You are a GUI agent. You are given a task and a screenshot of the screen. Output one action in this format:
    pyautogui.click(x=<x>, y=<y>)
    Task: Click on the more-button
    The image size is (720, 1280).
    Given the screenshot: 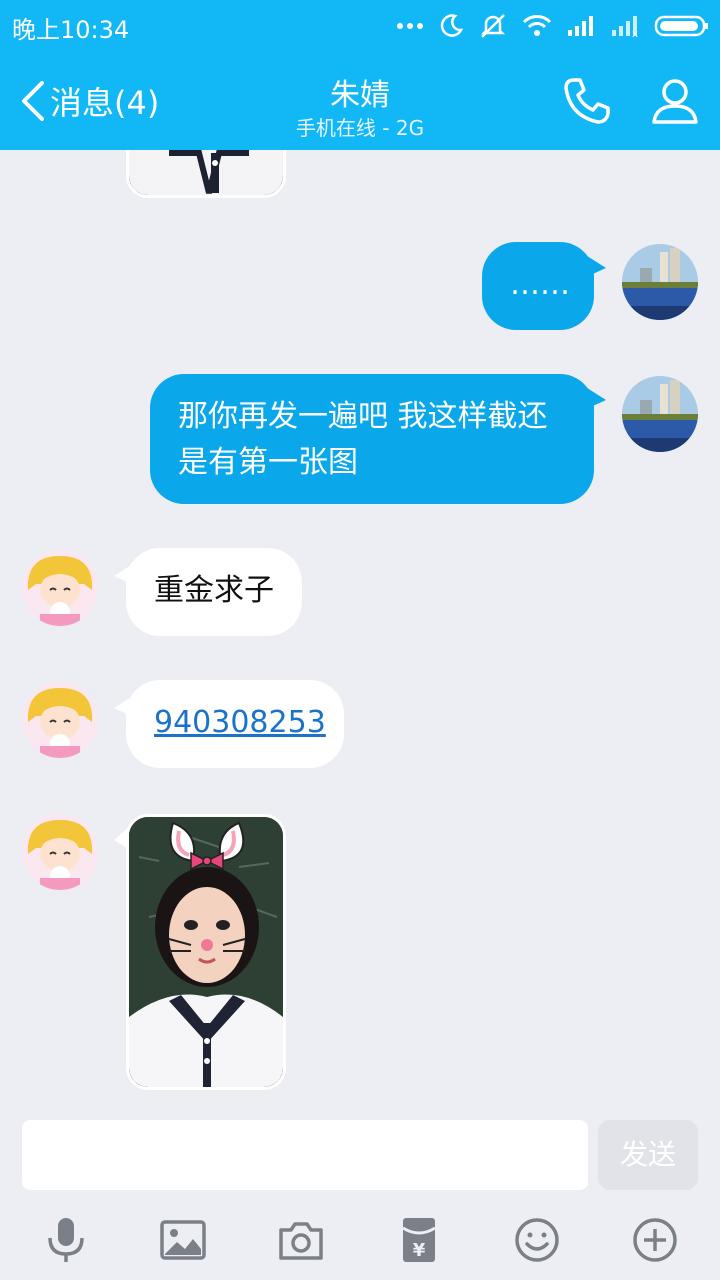 What is the action you would take?
    pyautogui.click(x=655, y=1240)
    